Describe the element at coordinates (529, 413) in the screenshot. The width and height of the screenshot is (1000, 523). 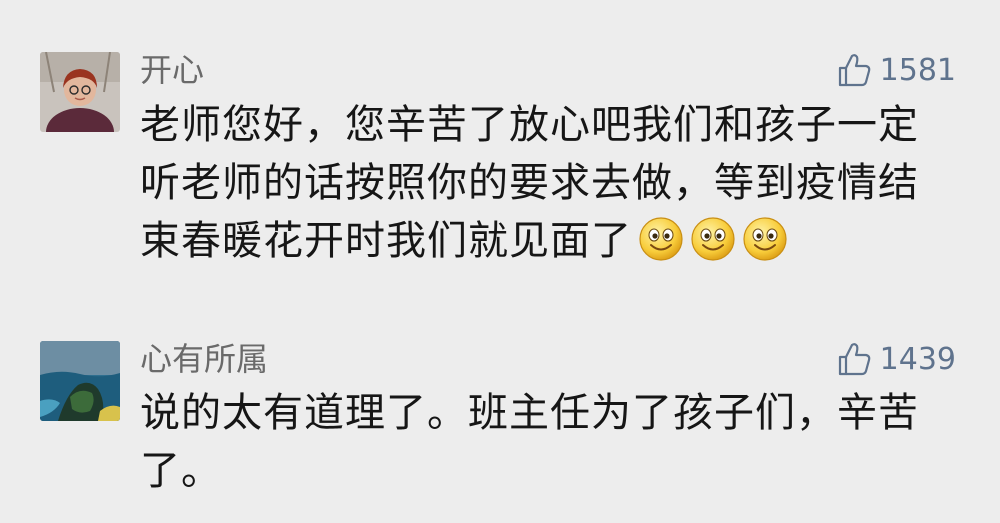
I see `comment-text-line: 说的太有道理了。班主任为了孩子们，辛苦` at that location.